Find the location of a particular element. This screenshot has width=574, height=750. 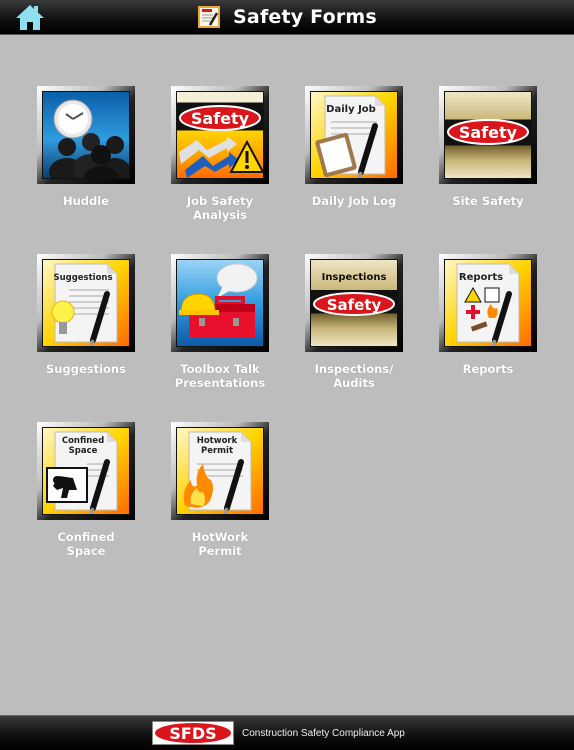

tile-reports: Reports Reports is located at coordinates (488, 315).